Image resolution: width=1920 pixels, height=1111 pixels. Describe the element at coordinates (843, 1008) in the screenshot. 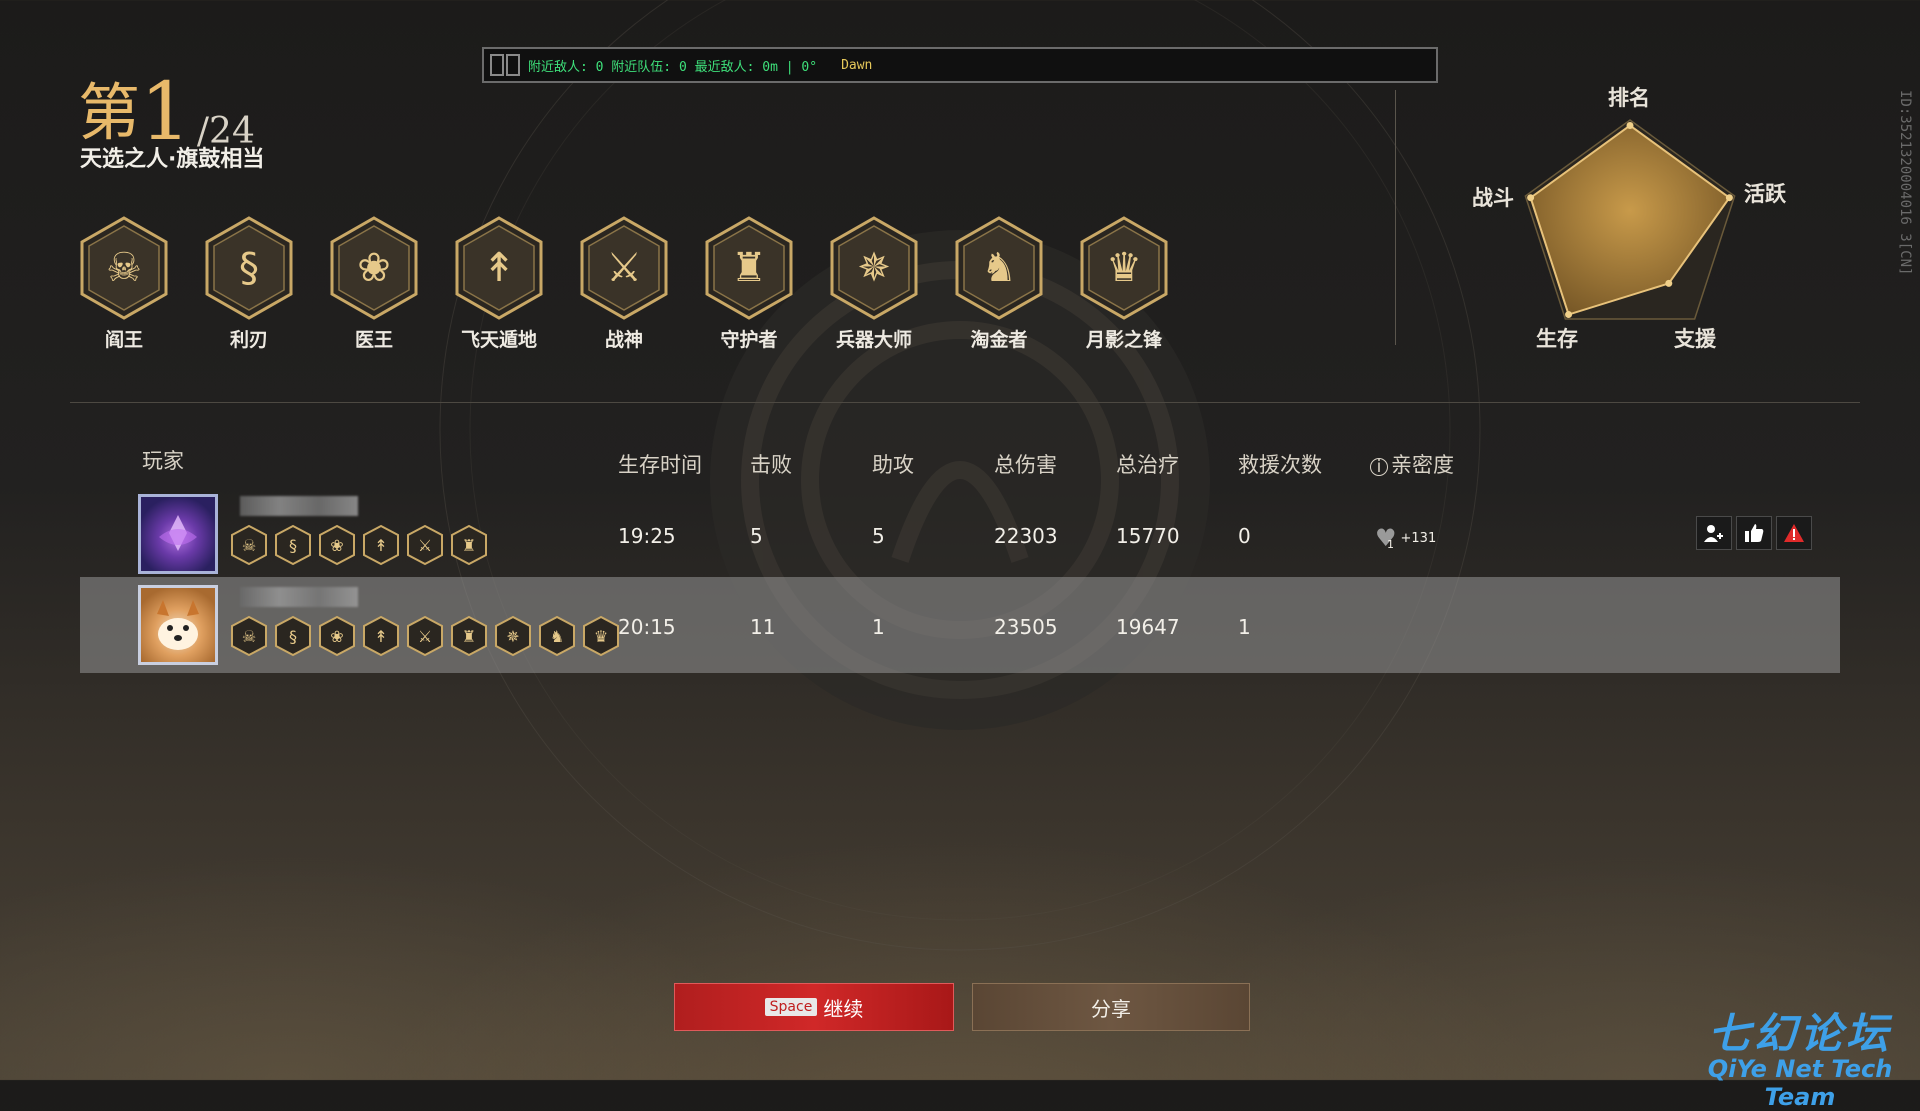

I see `continue-label: 继续` at that location.